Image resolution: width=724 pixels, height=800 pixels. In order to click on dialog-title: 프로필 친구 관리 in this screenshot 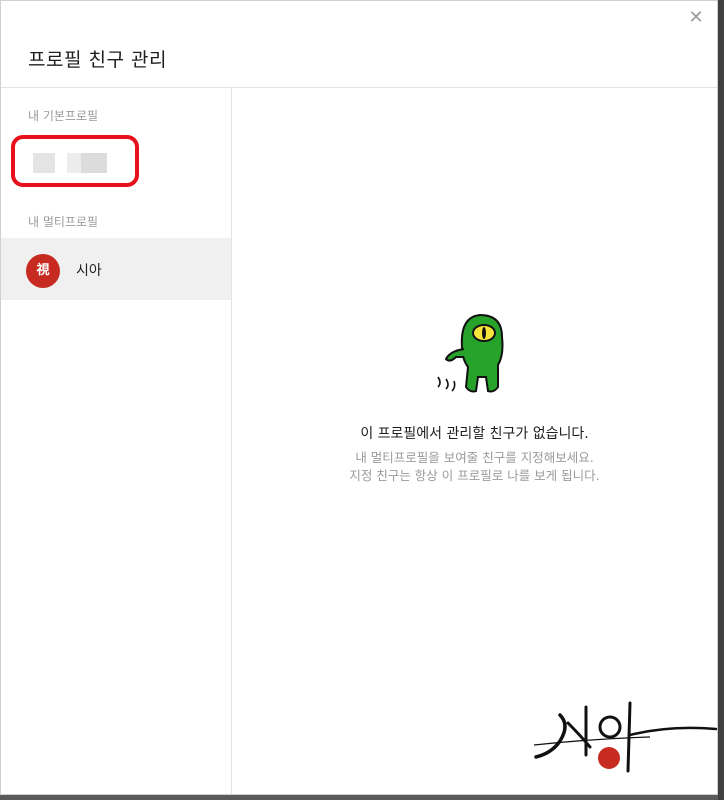, I will do `click(97, 60)`.